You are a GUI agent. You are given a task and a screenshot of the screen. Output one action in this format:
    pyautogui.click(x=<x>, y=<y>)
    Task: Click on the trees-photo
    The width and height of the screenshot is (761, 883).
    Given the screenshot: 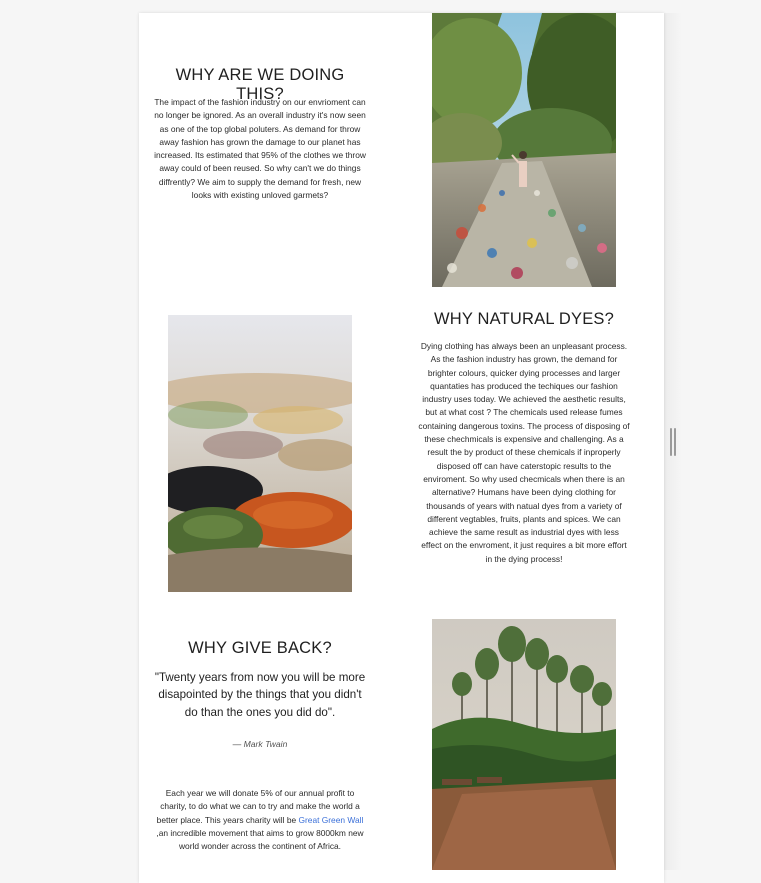 What is the action you would take?
    pyautogui.click(x=524, y=744)
    